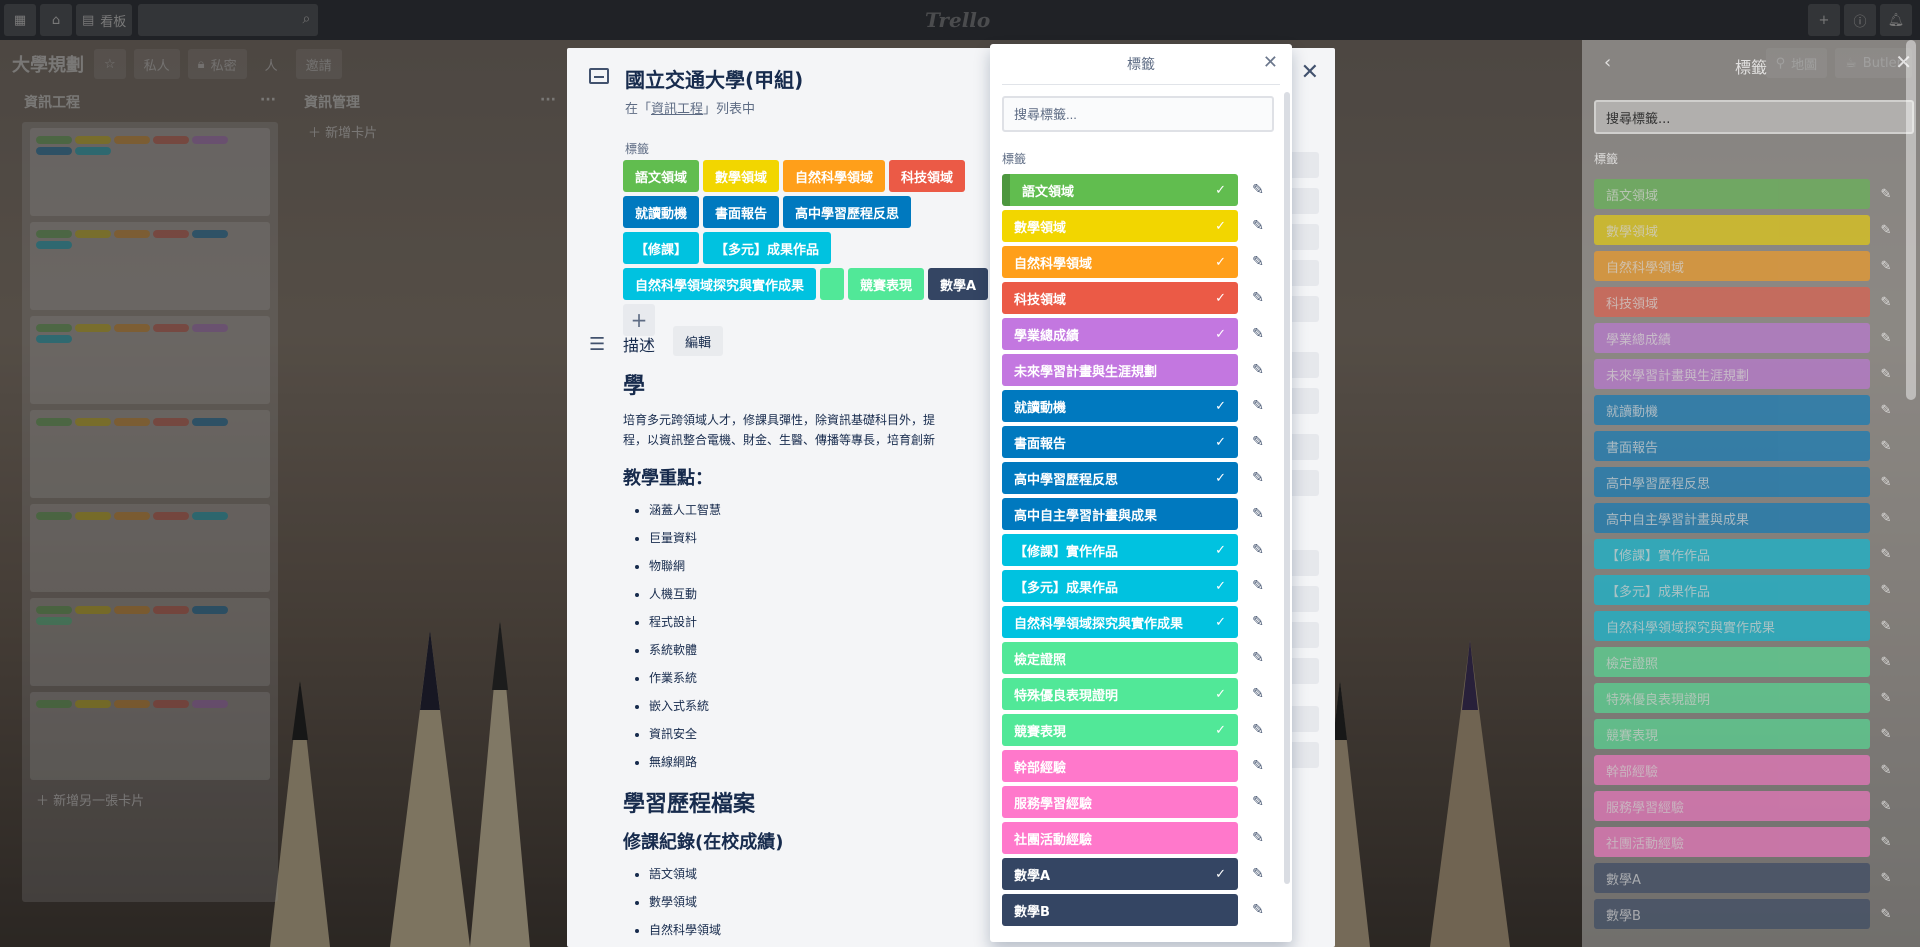  Describe the element at coordinates (1732, 302) in the screenshot. I see `board-menu-label: 科技領域` at that location.